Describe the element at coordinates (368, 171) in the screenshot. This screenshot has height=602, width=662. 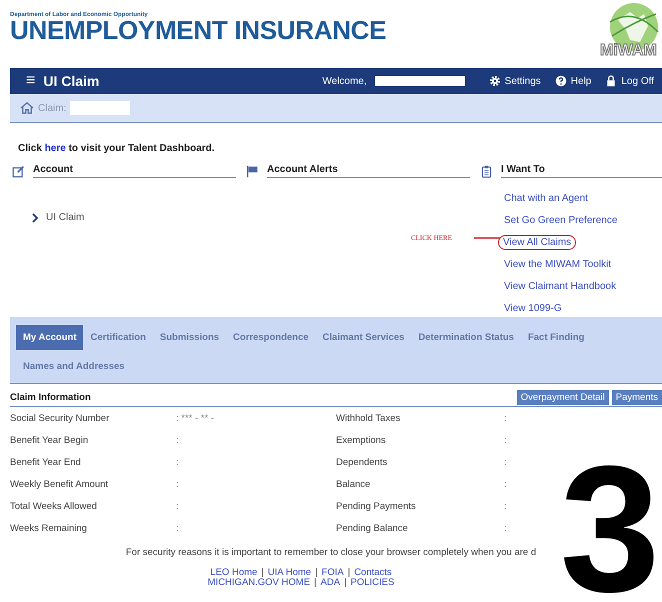
I see `panel-title: Account Alerts` at that location.